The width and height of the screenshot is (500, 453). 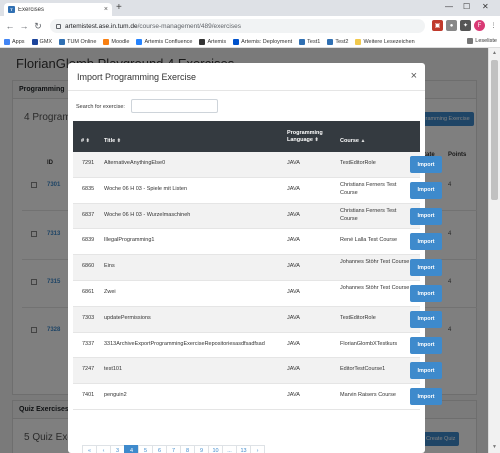 What do you see at coordinates (485, 6) in the screenshot?
I see `window-close-icon: ✕` at bounding box center [485, 6].